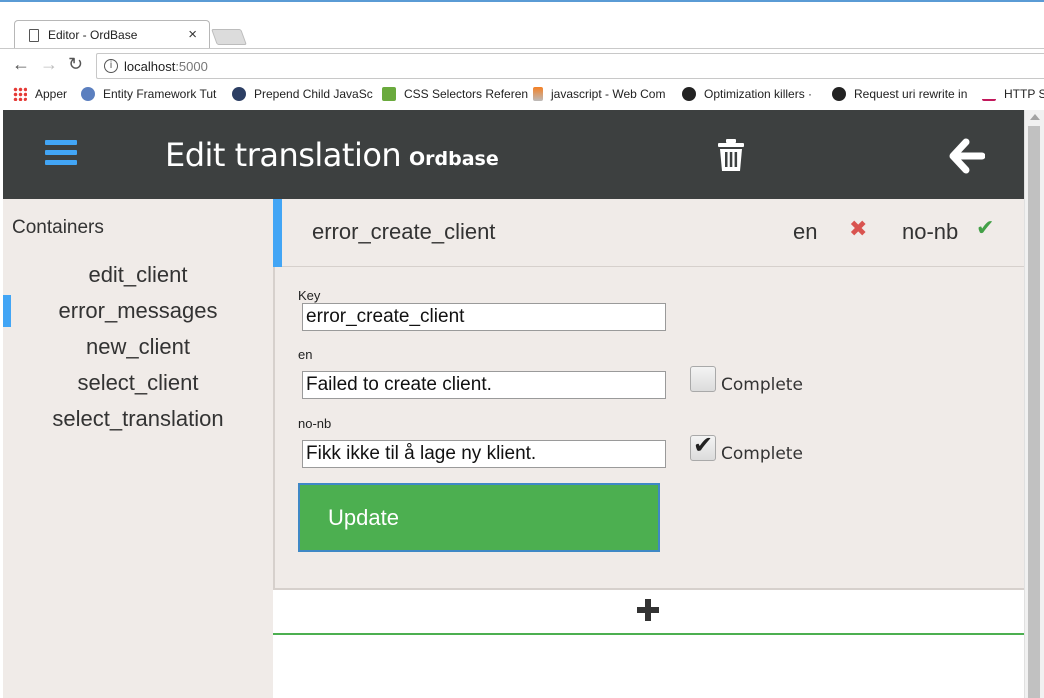 The image size is (1044, 698). Describe the element at coordinates (302, 94) in the screenshot. I see `bookmark-prepend-child: Prepend Child JavaSc` at that location.